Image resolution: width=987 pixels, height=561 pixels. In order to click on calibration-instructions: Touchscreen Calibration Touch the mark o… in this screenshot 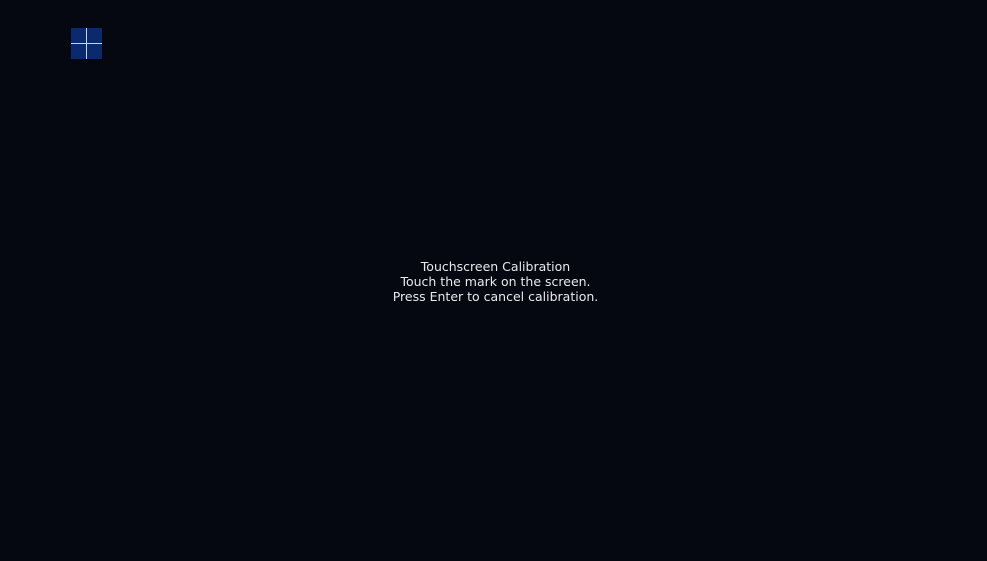, I will do `click(493, 281)`.